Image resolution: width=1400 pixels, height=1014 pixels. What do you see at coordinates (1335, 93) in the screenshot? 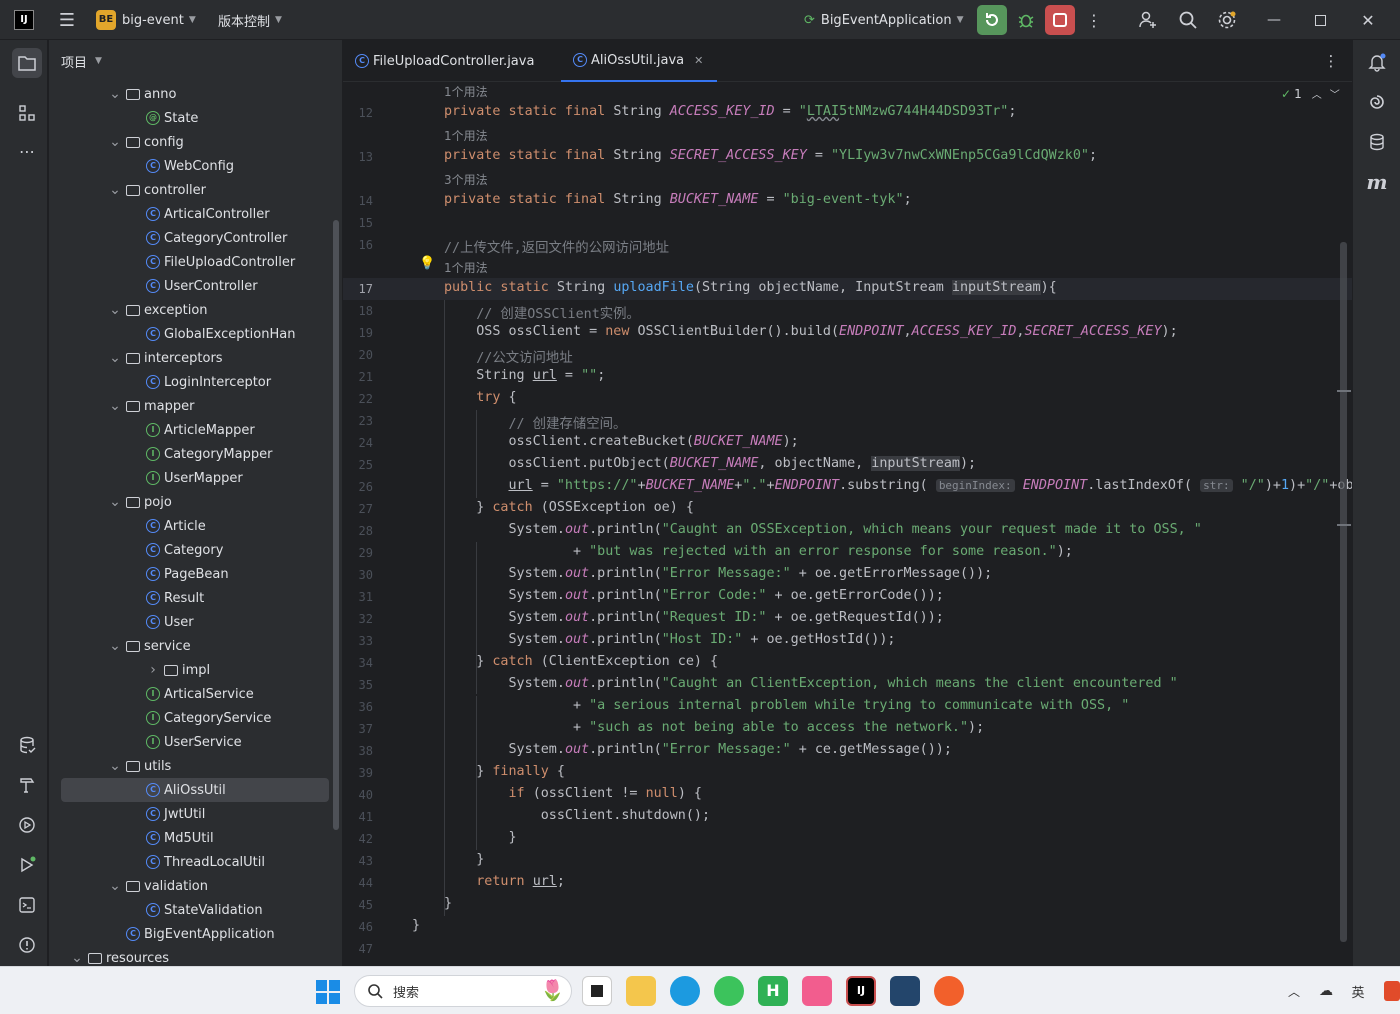
I see `chevron-down-icon: ﹀` at bounding box center [1335, 93].